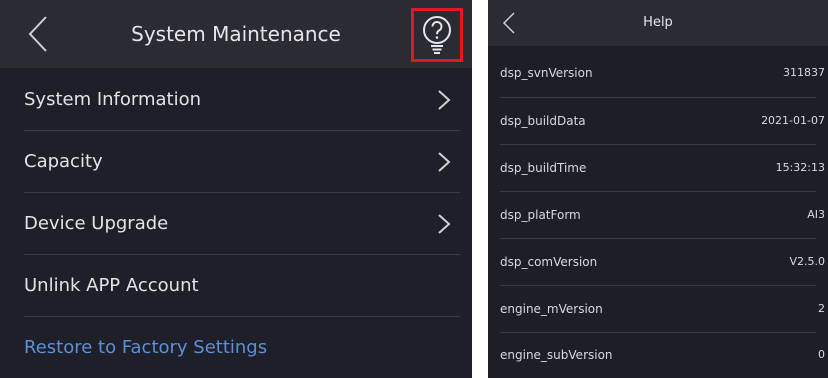  Describe the element at coordinates (658, 121) in the screenshot. I see `info-row: dsp_buildData 2021-01-07` at that location.